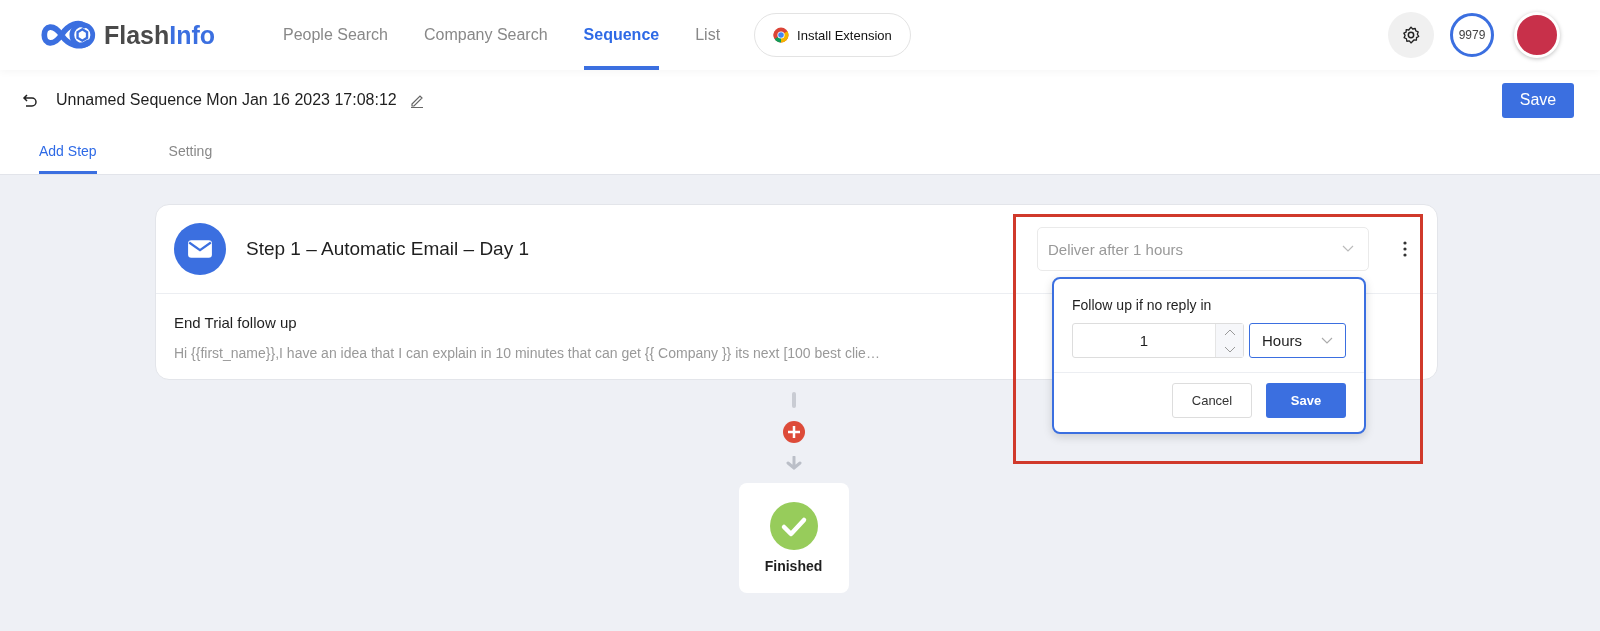 This screenshot has height=631, width=1600. What do you see at coordinates (1142, 305) in the screenshot?
I see `follow-up-label: Follow up if no reply in` at bounding box center [1142, 305].